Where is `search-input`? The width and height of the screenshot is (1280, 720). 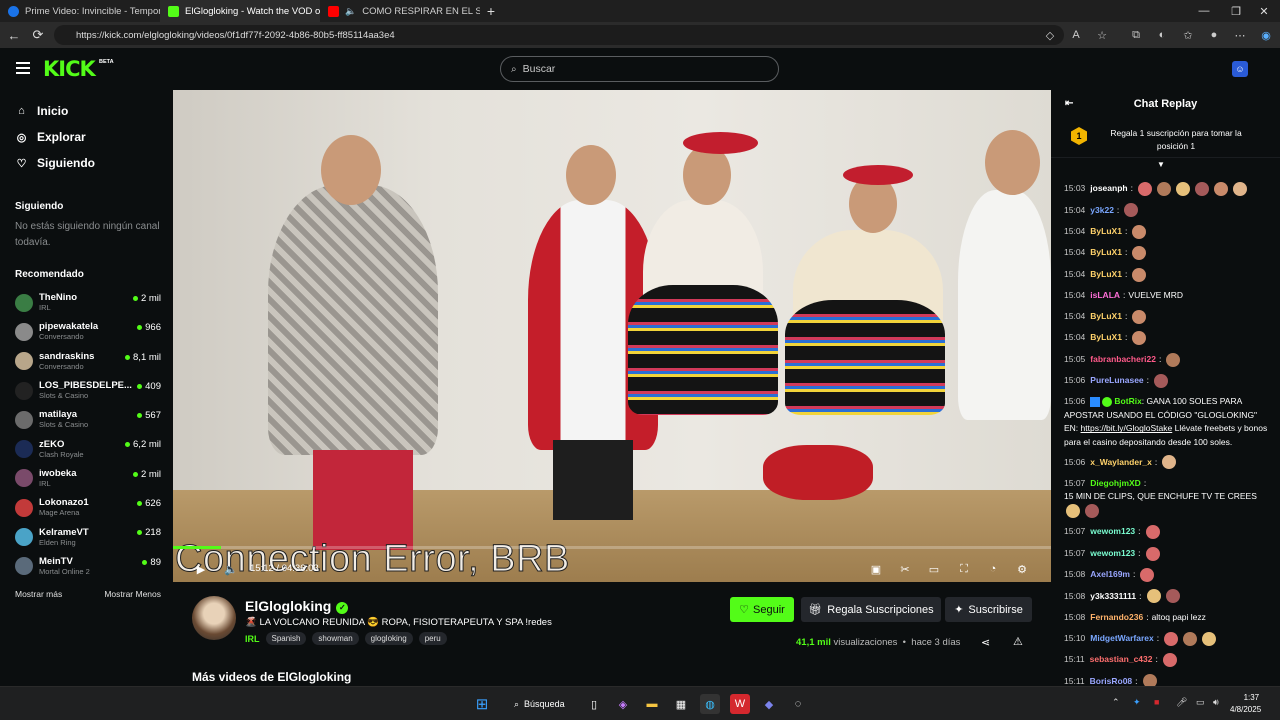 search-input is located at coordinates (637, 69).